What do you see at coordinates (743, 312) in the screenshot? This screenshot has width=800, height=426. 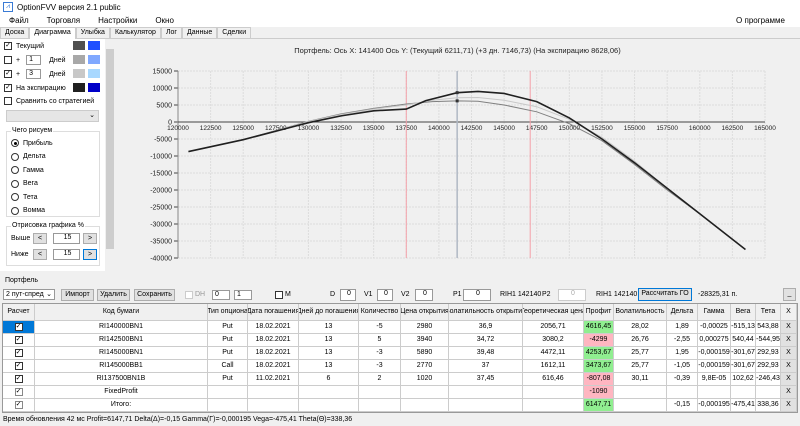 I see `column-header: Вега` at bounding box center [743, 312].